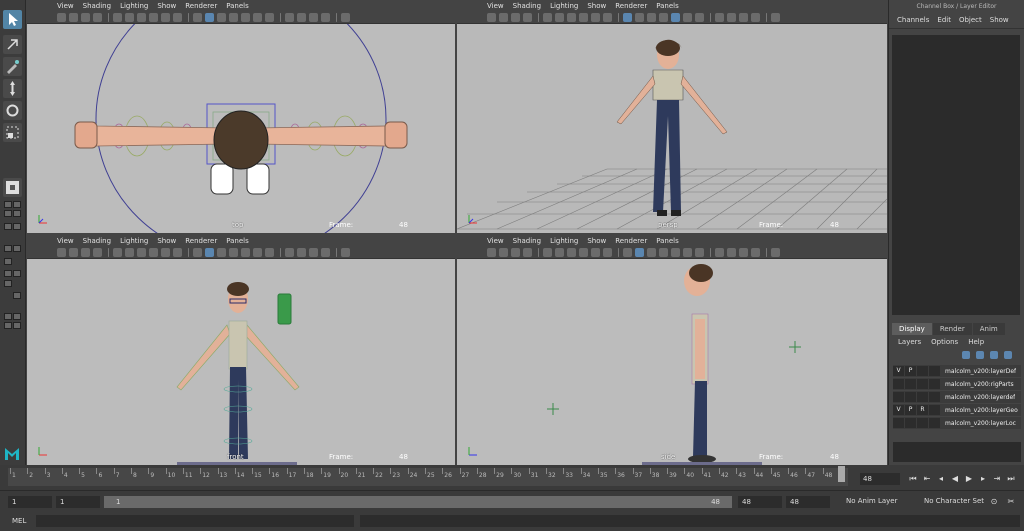  What do you see at coordinates (17, 273) in the screenshot?
I see `list-layout-icon` at bounding box center [17, 273].